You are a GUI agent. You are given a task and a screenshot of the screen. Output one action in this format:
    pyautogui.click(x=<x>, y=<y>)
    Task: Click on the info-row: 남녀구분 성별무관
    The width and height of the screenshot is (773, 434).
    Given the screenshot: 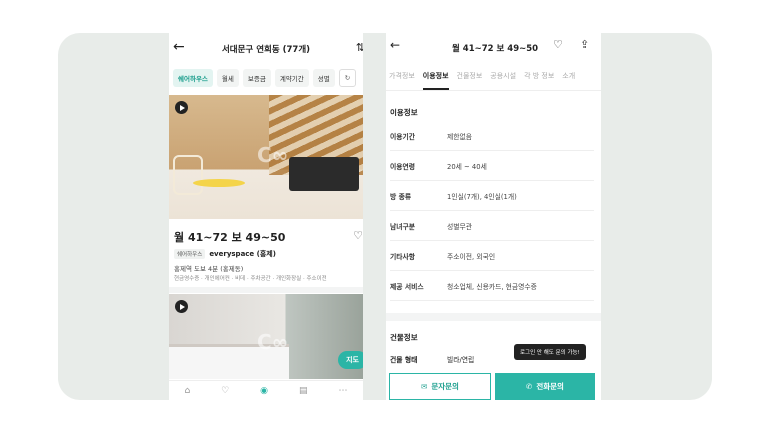 What is the action you would take?
    pyautogui.click(x=492, y=226)
    